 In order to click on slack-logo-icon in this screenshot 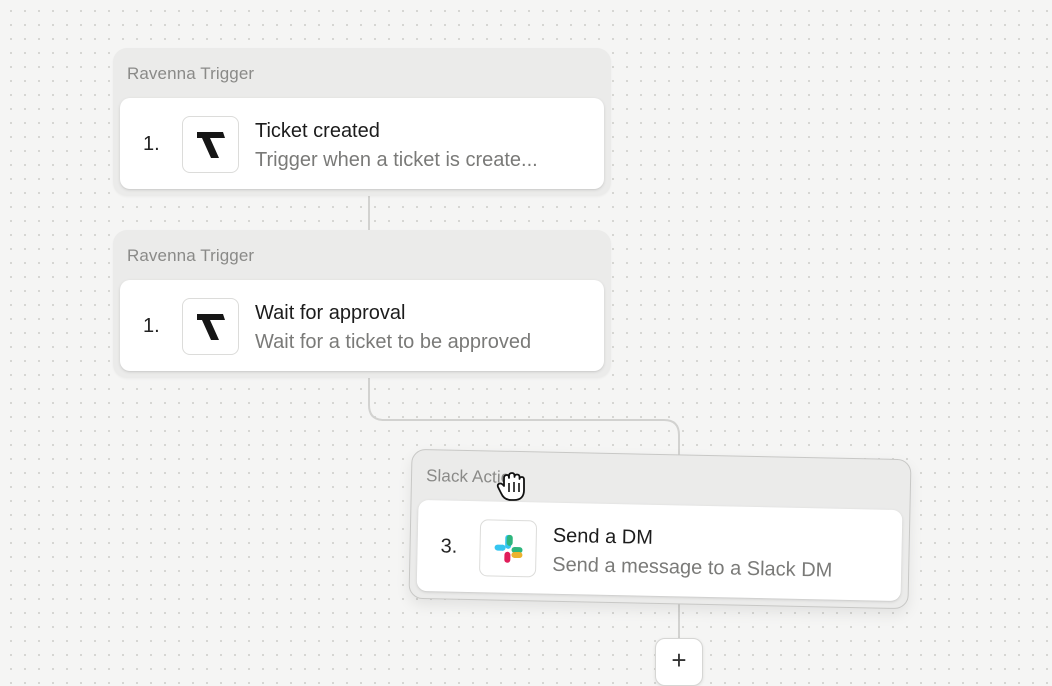, I will do `click(508, 548)`.